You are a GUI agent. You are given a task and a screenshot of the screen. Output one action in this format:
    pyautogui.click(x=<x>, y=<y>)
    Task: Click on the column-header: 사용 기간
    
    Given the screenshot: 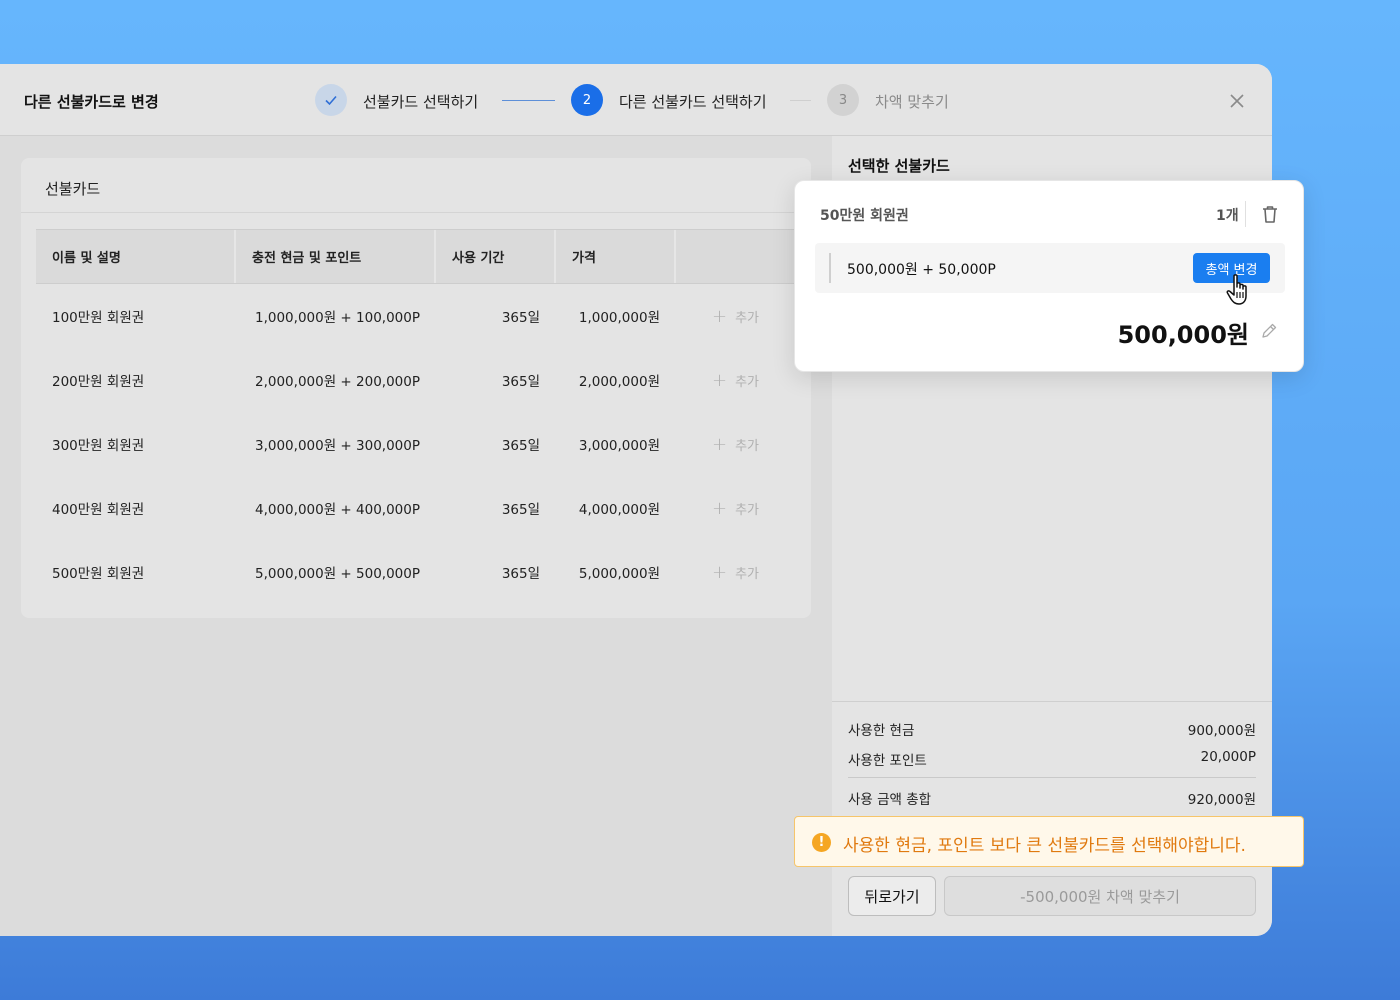 What is the action you would take?
    pyautogui.click(x=496, y=256)
    